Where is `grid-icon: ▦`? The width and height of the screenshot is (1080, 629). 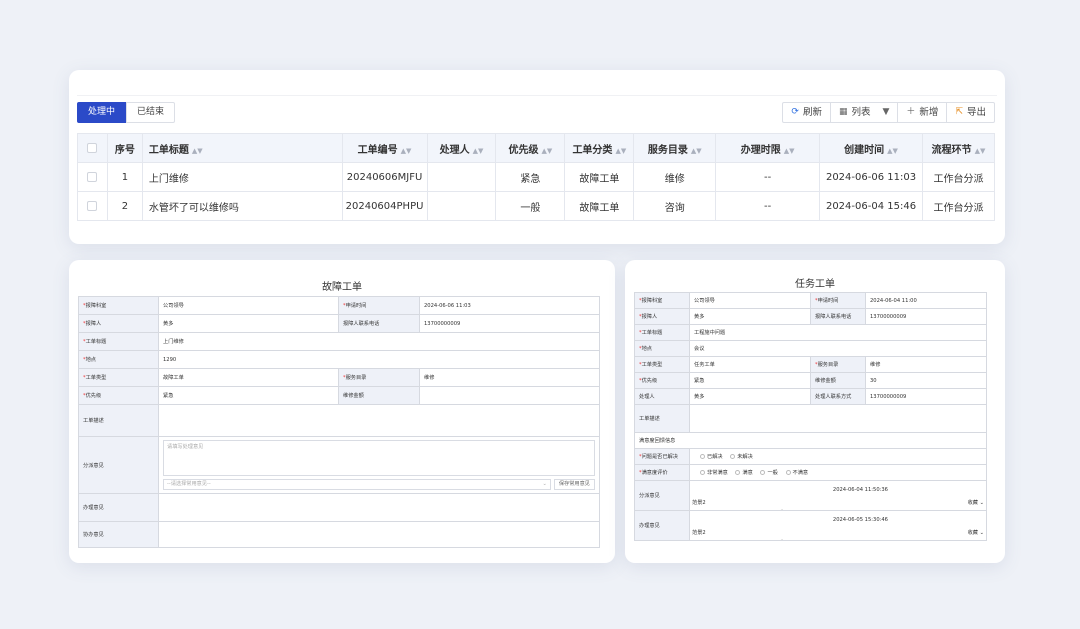
grid-icon: ▦ is located at coordinates (843, 112).